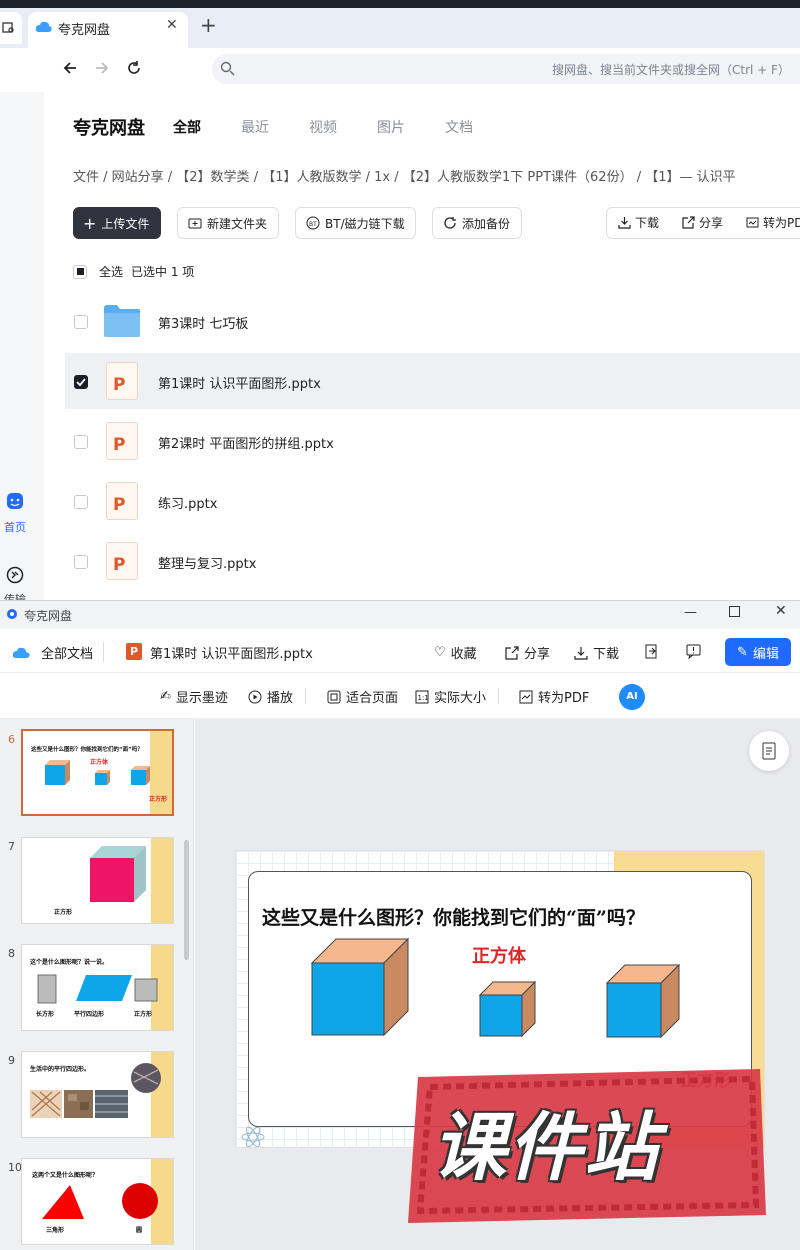 This screenshot has width=800, height=1250. Describe the element at coordinates (606, 654) in the screenshot. I see `viewer-download-label: 下载` at that location.